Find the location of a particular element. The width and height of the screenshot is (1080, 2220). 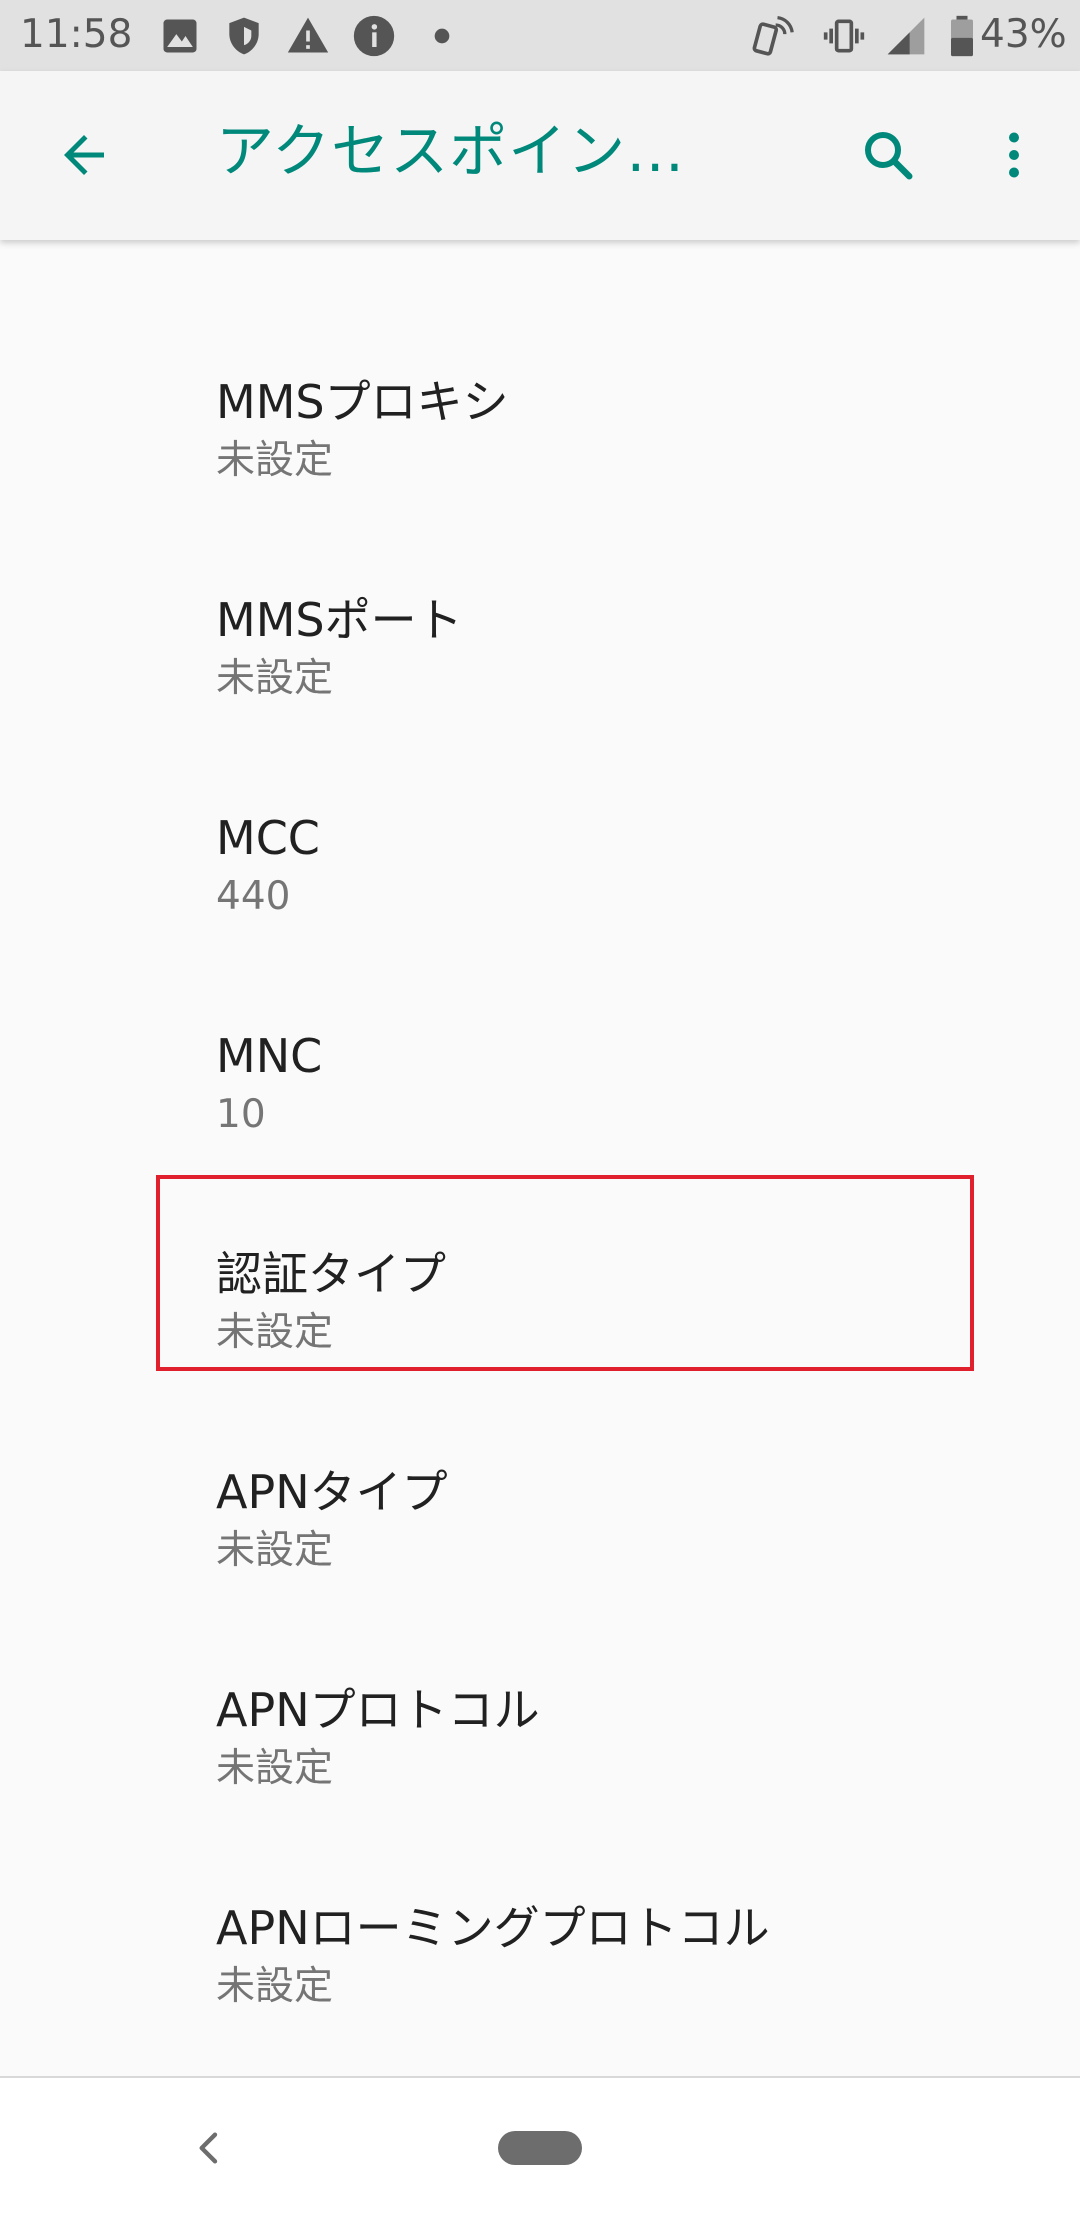

shield-icon is located at coordinates (244, 36).